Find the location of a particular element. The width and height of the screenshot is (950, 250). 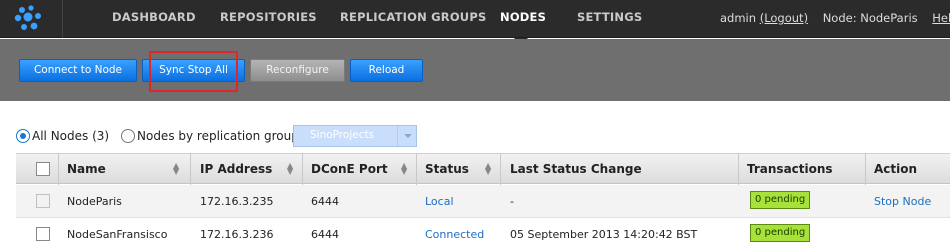

reconfigure-button: Reconfigure is located at coordinates (297, 70).